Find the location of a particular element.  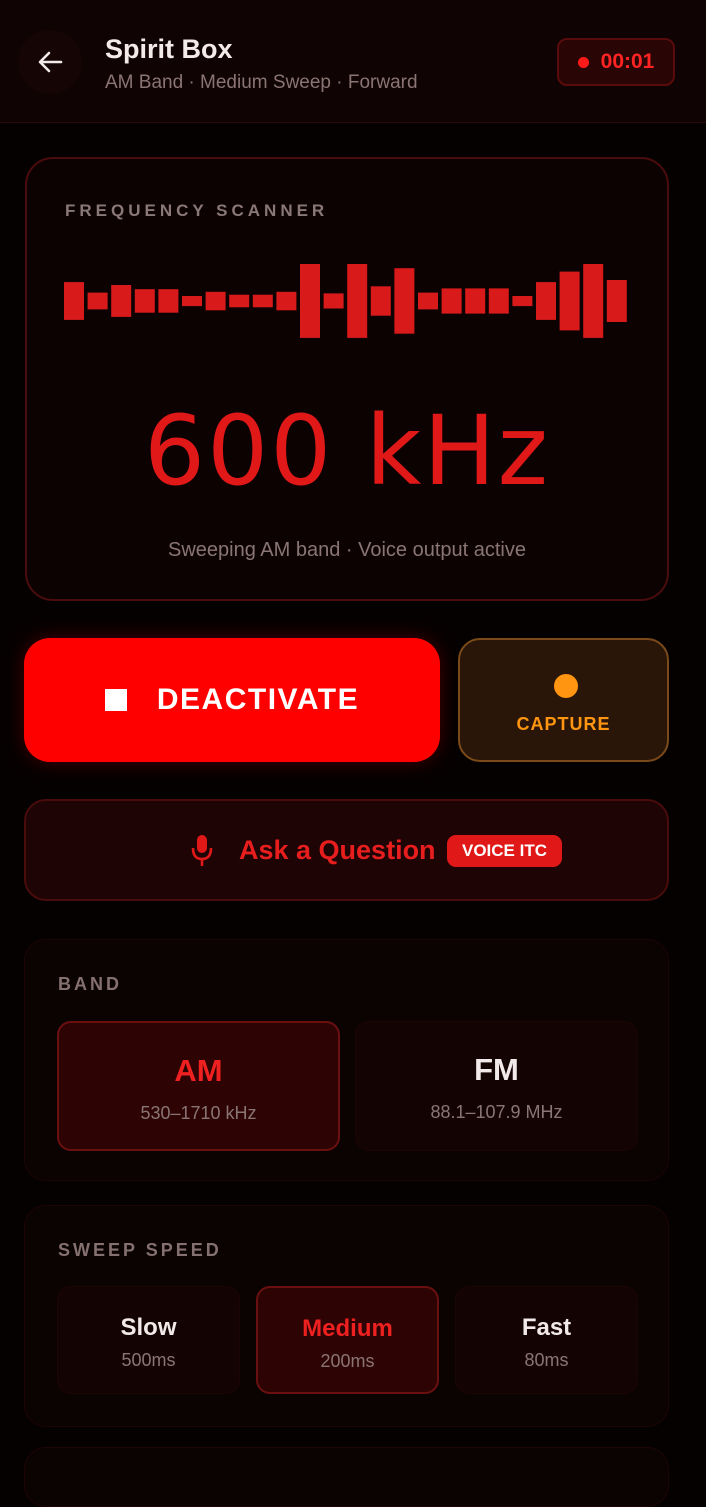

band-range: 88.1–107.9 MHz is located at coordinates (496, 1112).